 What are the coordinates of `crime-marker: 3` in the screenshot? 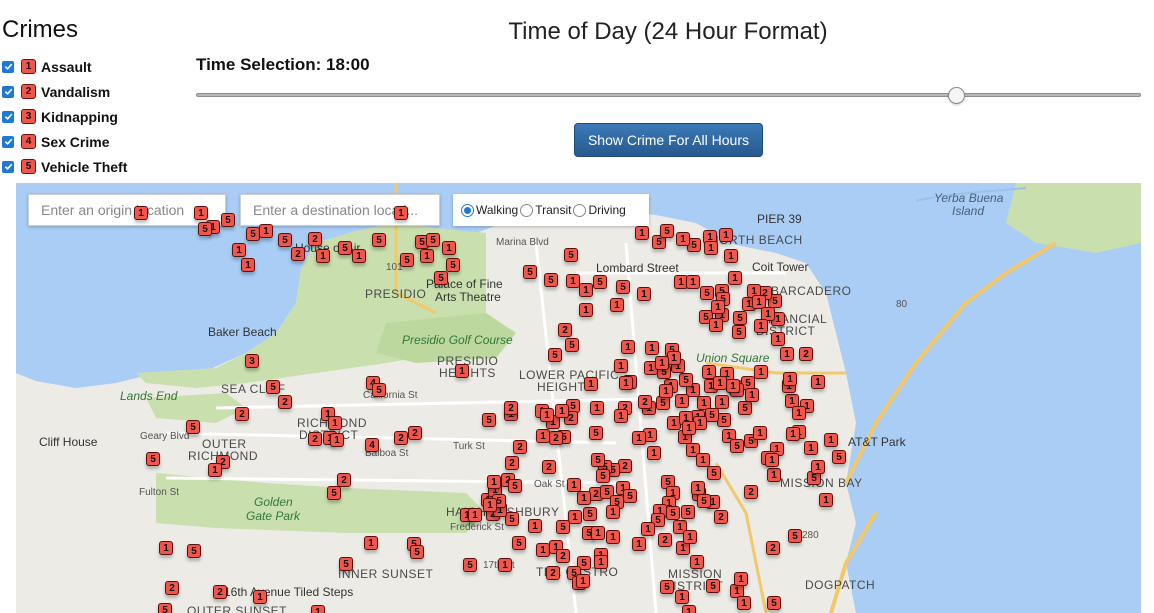 It's located at (252, 361).